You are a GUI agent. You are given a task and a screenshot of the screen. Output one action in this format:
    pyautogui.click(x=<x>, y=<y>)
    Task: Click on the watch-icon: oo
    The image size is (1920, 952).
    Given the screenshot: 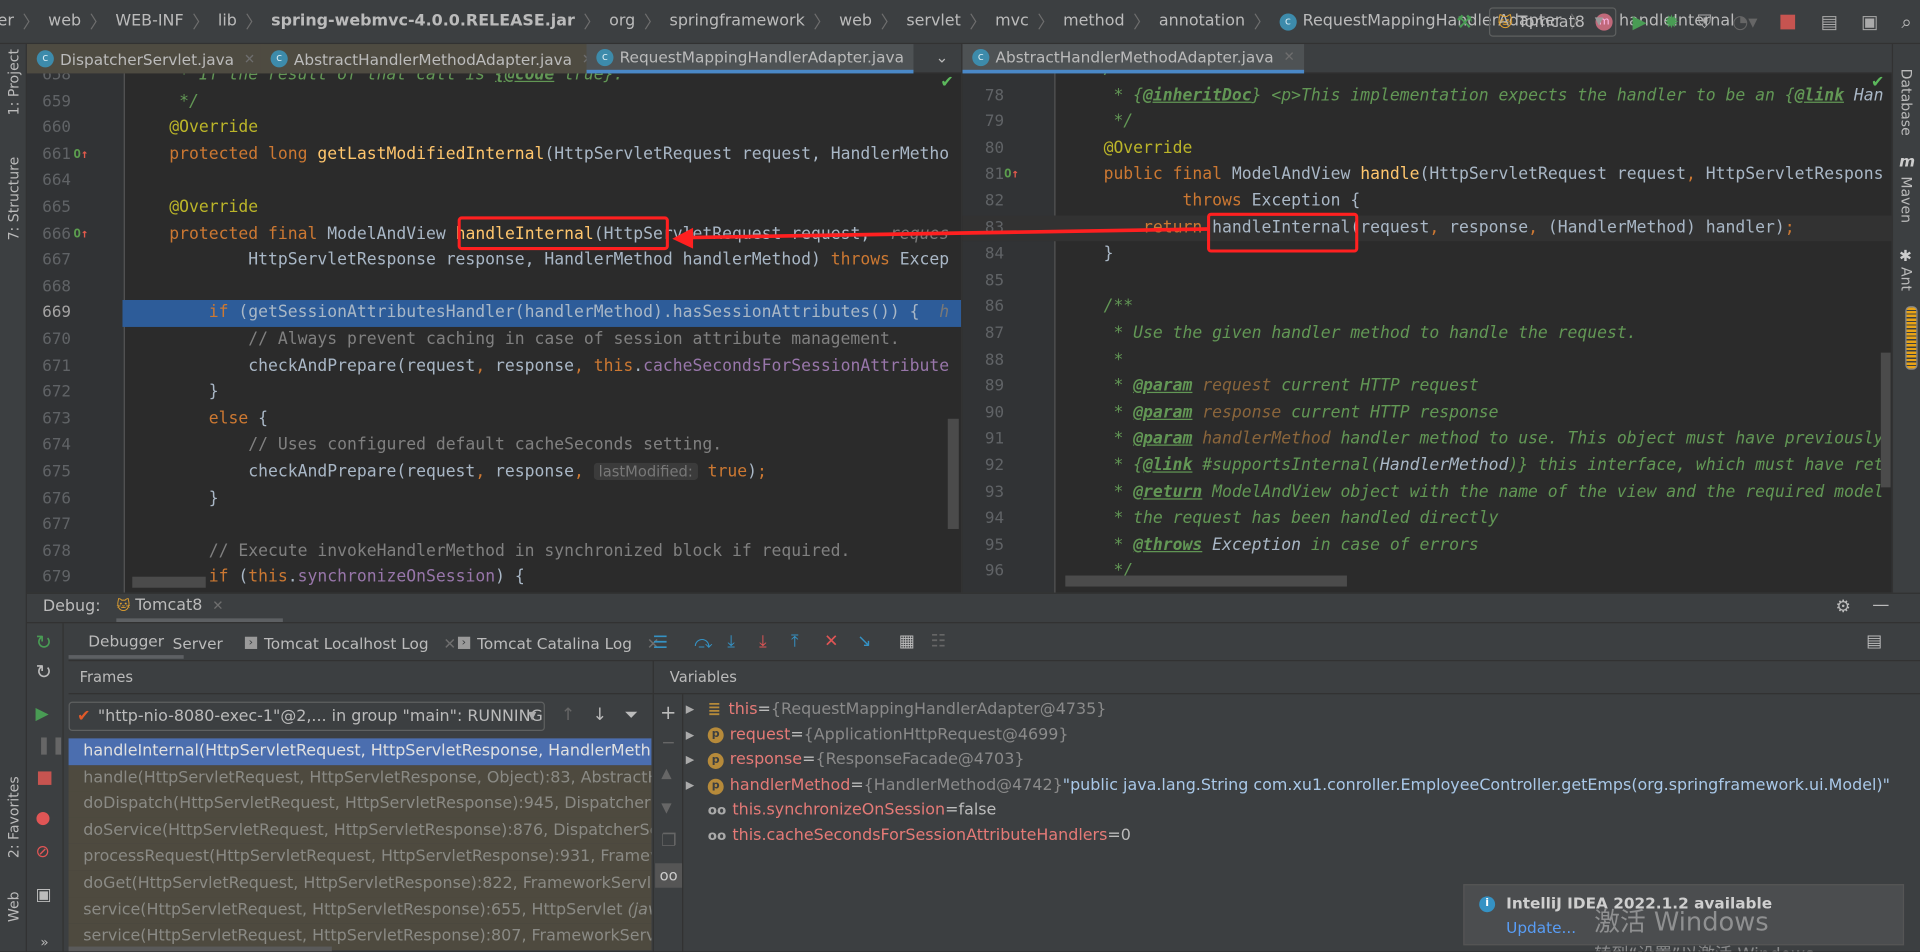 What is the action you would take?
    pyautogui.click(x=717, y=810)
    